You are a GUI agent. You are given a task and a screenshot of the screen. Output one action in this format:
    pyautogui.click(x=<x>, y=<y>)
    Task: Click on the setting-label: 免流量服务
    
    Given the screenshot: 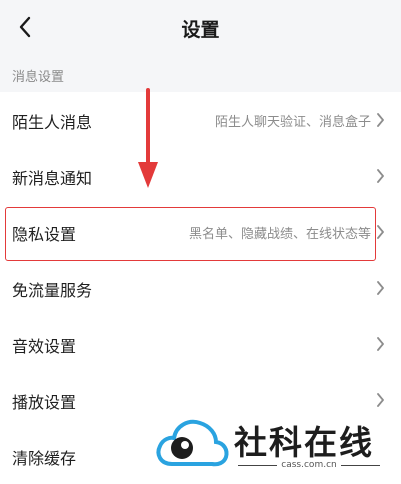 What is the action you would take?
    pyautogui.click(x=52, y=290)
    